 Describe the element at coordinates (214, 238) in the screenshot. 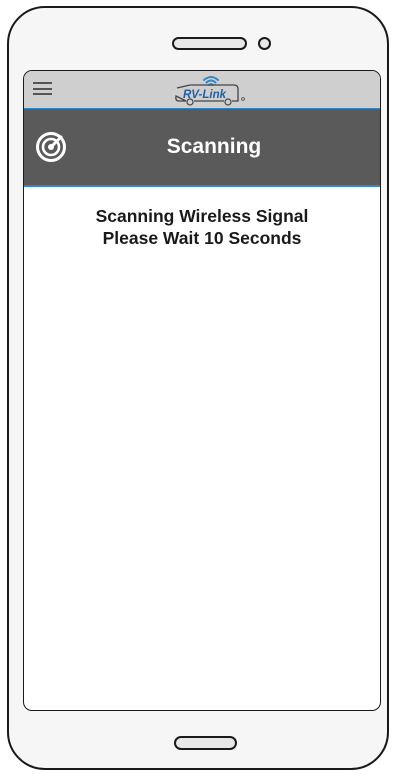

I see `countdown-seconds: 10` at that location.